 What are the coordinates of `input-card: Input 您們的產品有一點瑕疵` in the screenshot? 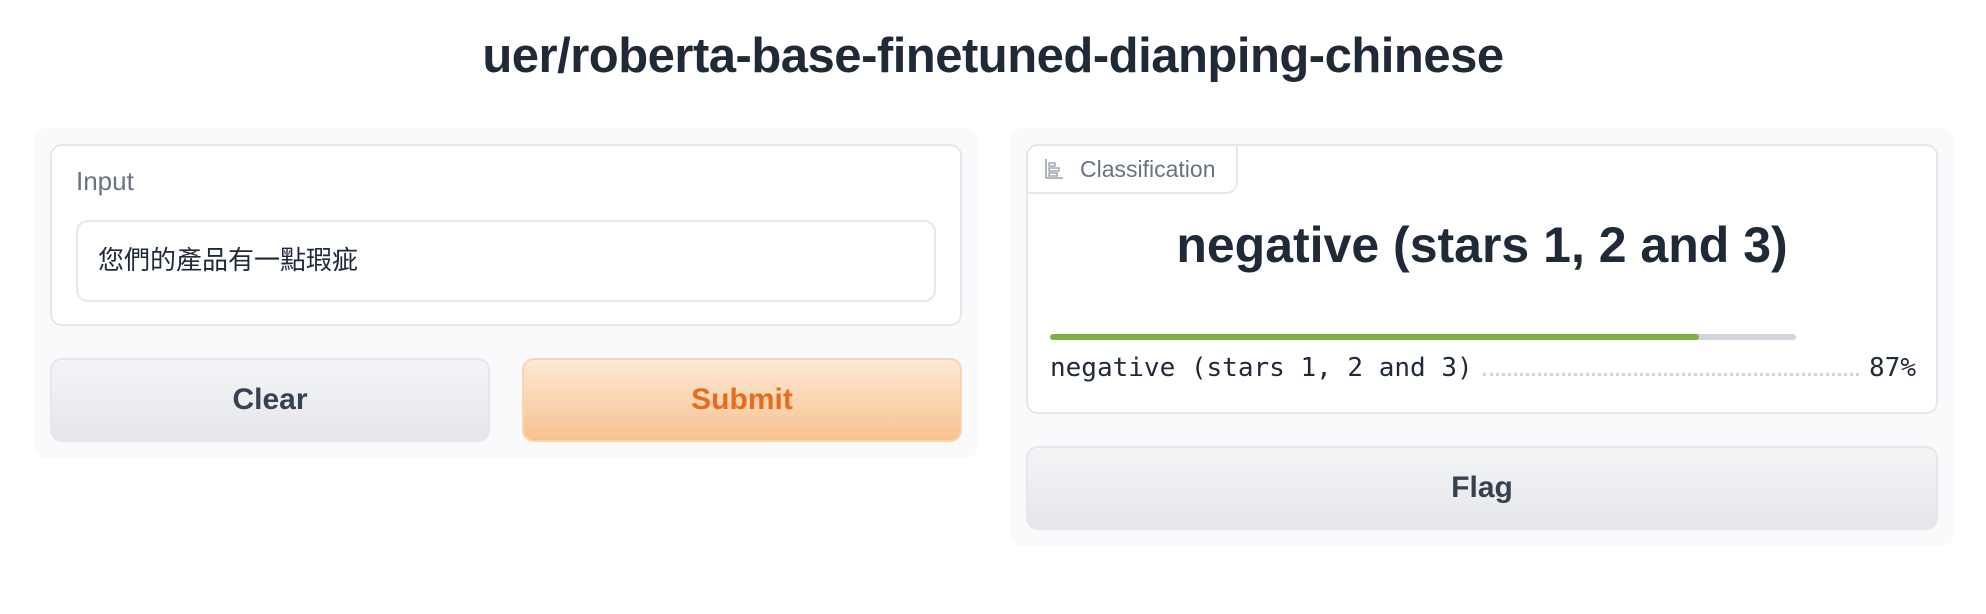 It's located at (506, 235).